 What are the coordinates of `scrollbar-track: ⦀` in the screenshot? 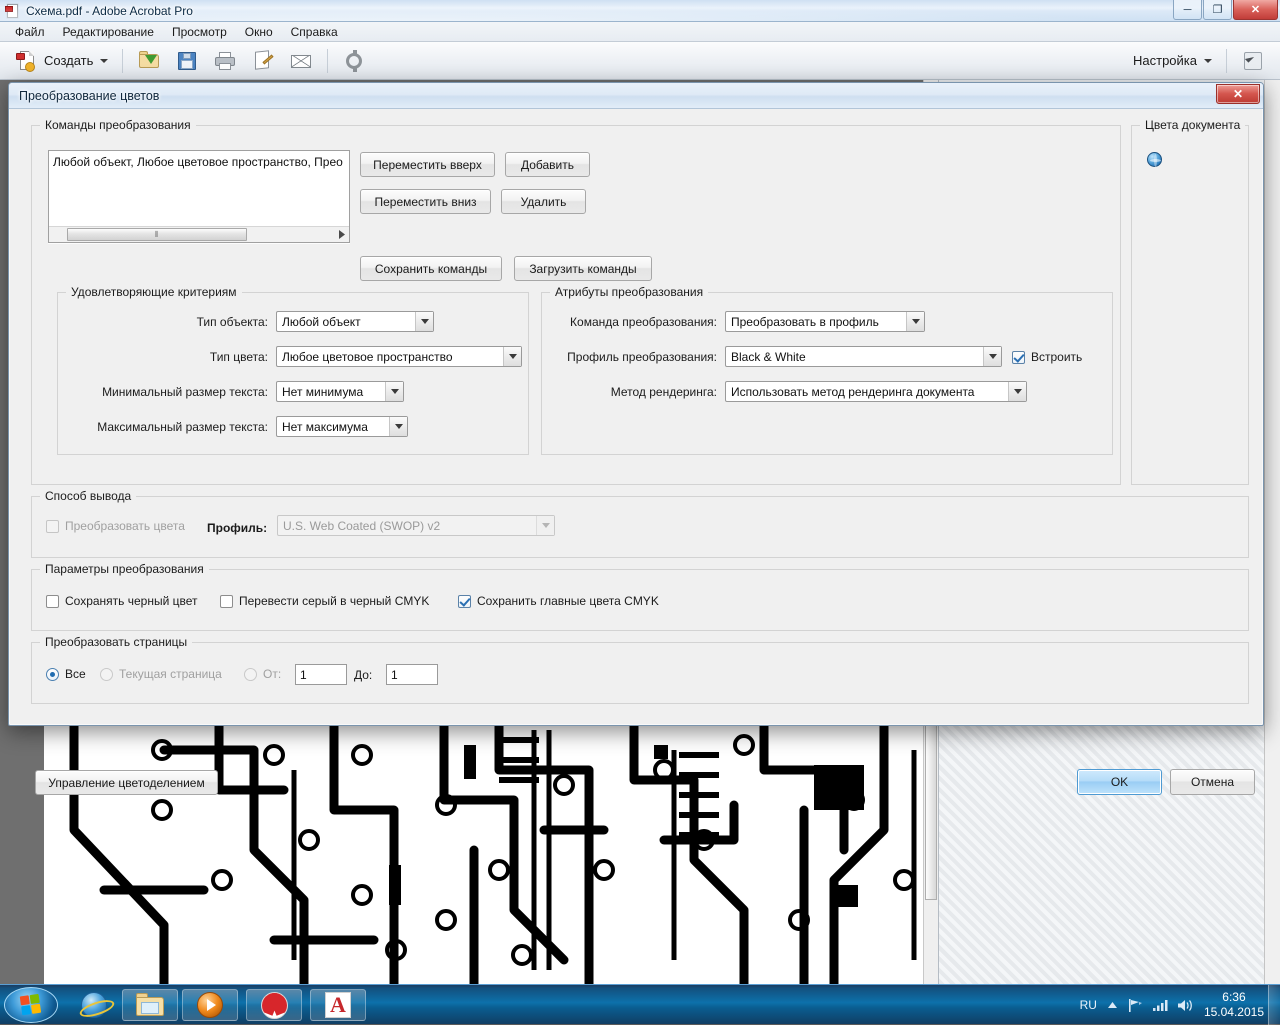 It's located at (199, 234).